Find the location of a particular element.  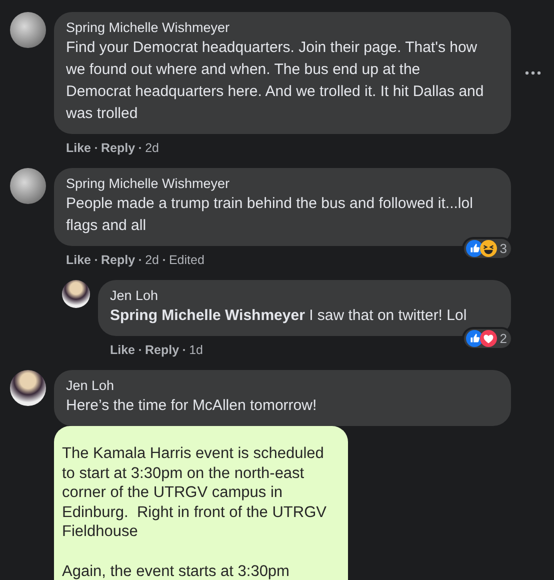

comment-text: Spring Michelle Wishmeyer I saw that on twitter! Lol is located at coordinates (288, 315).